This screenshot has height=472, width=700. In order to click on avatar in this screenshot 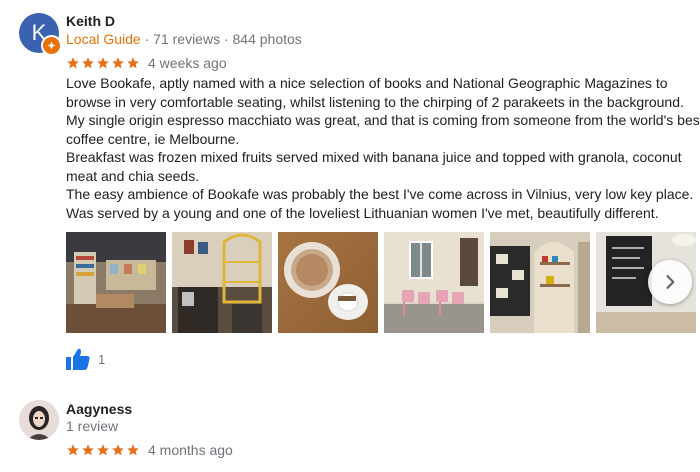, I will do `click(39, 420)`.